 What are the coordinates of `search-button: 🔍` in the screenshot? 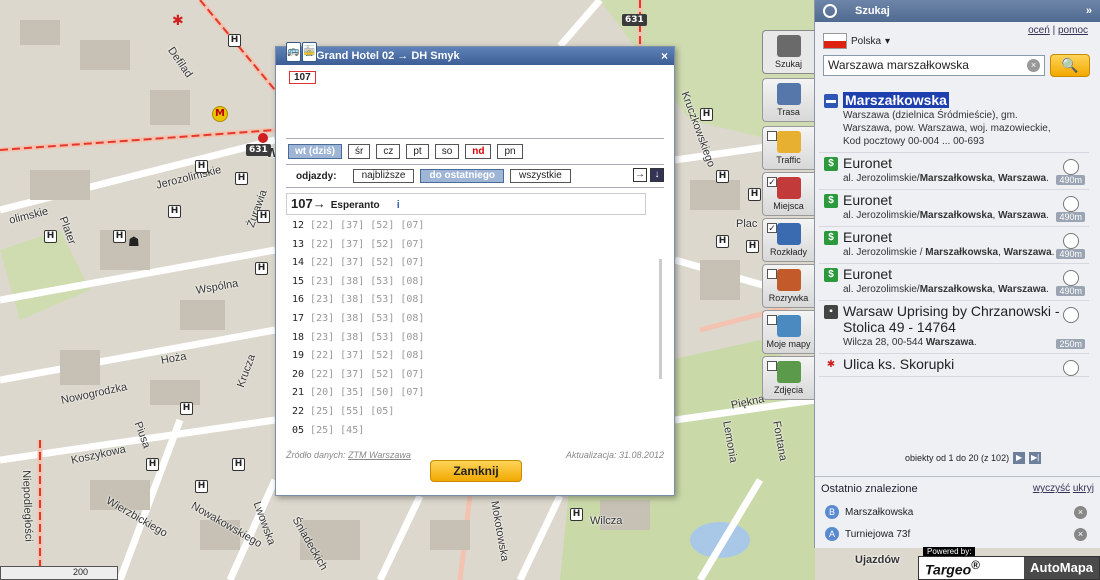 It's located at (1070, 65).